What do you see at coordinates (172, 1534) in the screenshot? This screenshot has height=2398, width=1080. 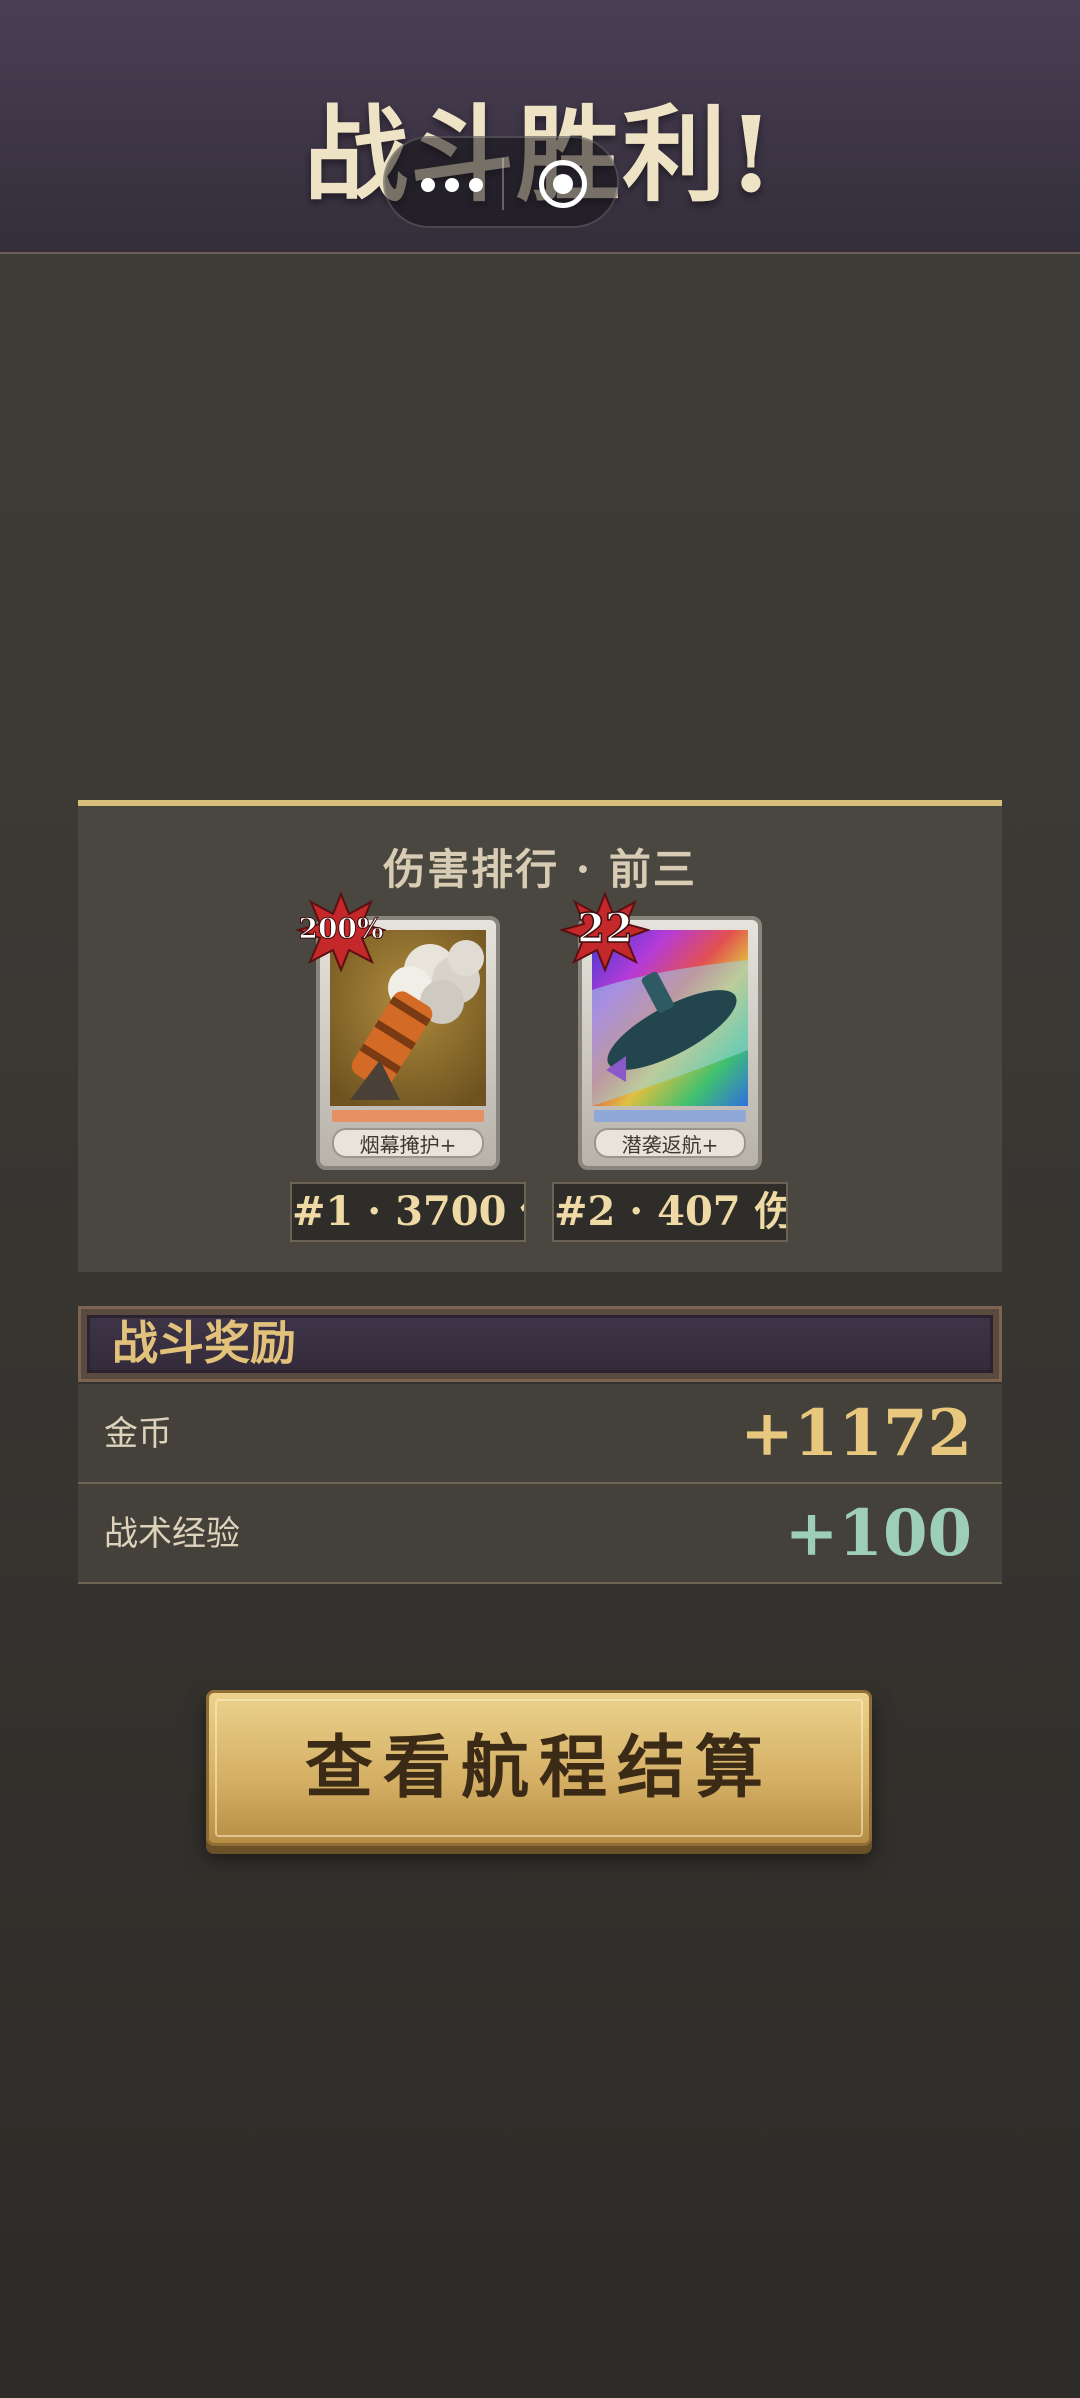 I see `reward-label: 战术经验` at bounding box center [172, 1534].